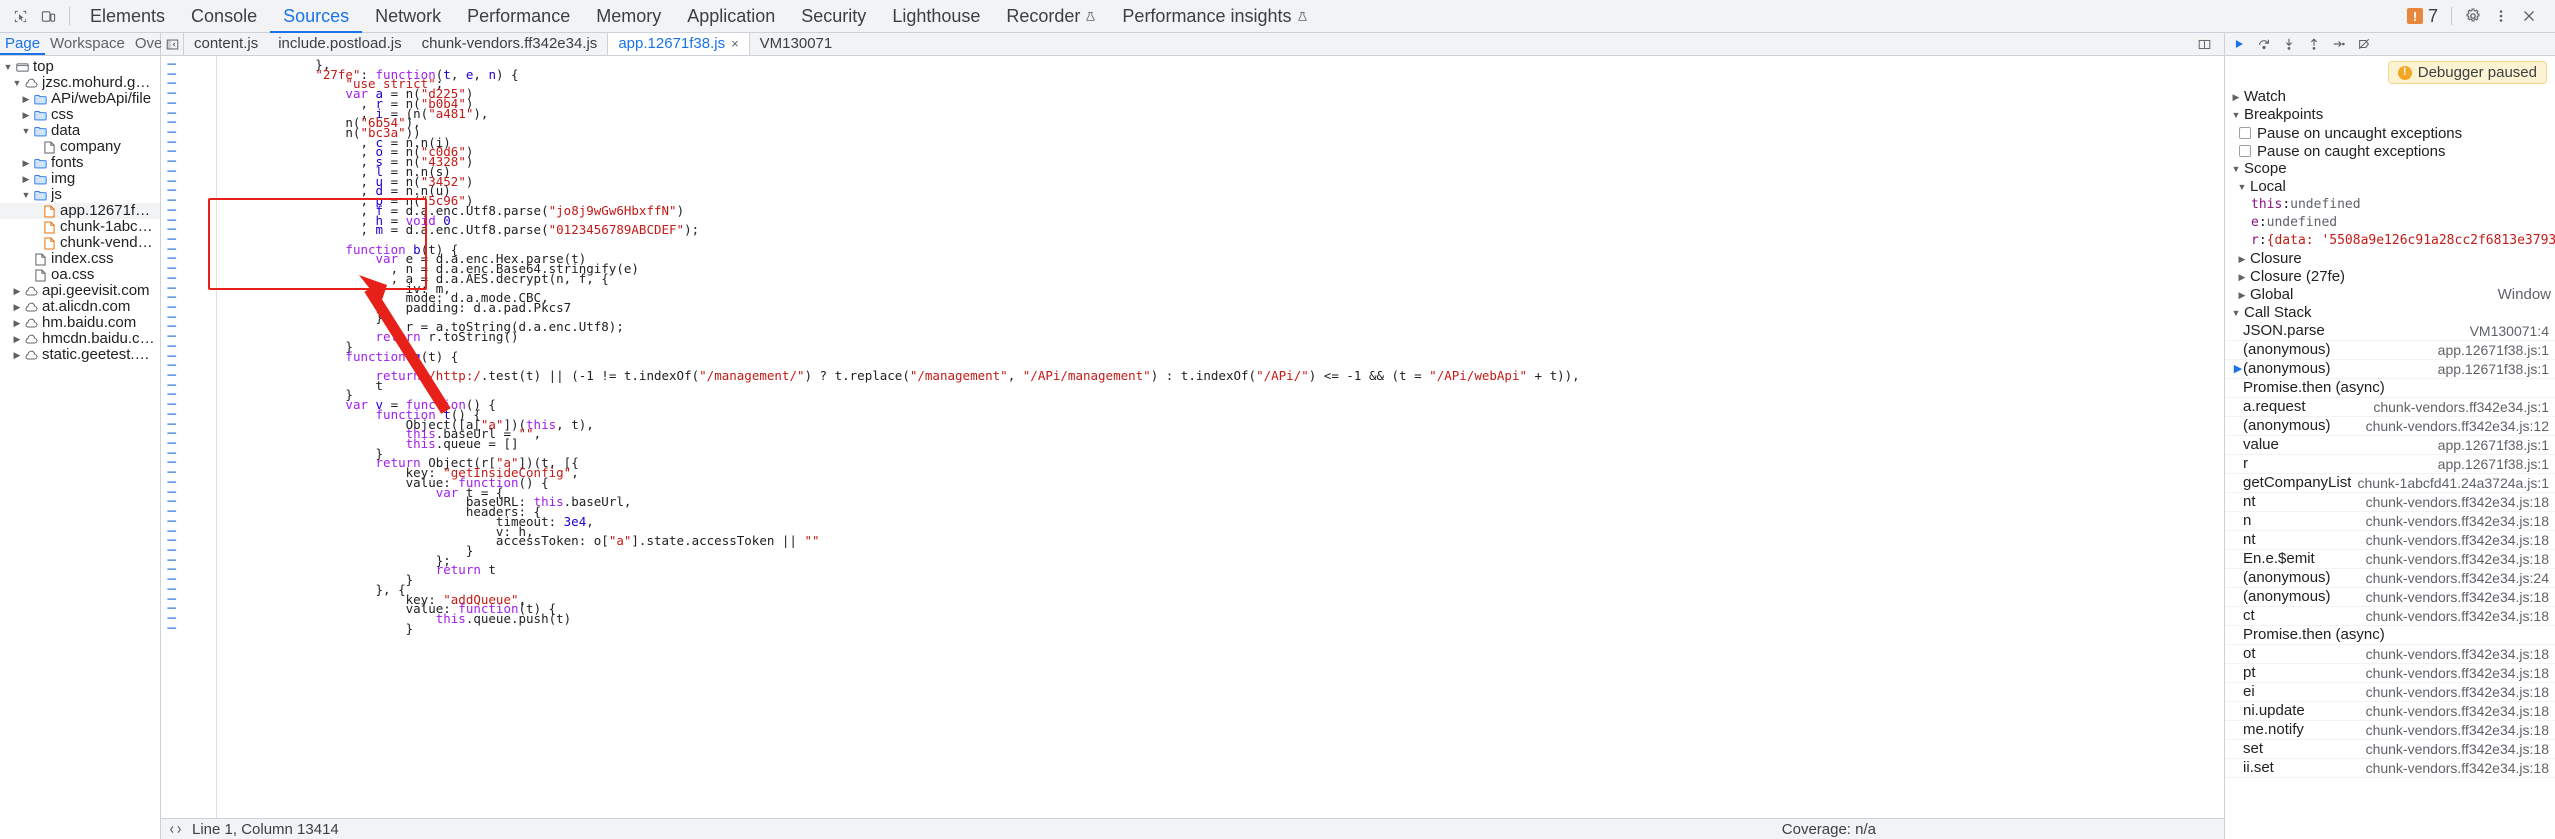 The height and width of the screenshot is (839, 2555). I want to click on step-over-icon, so click(2264, 44).